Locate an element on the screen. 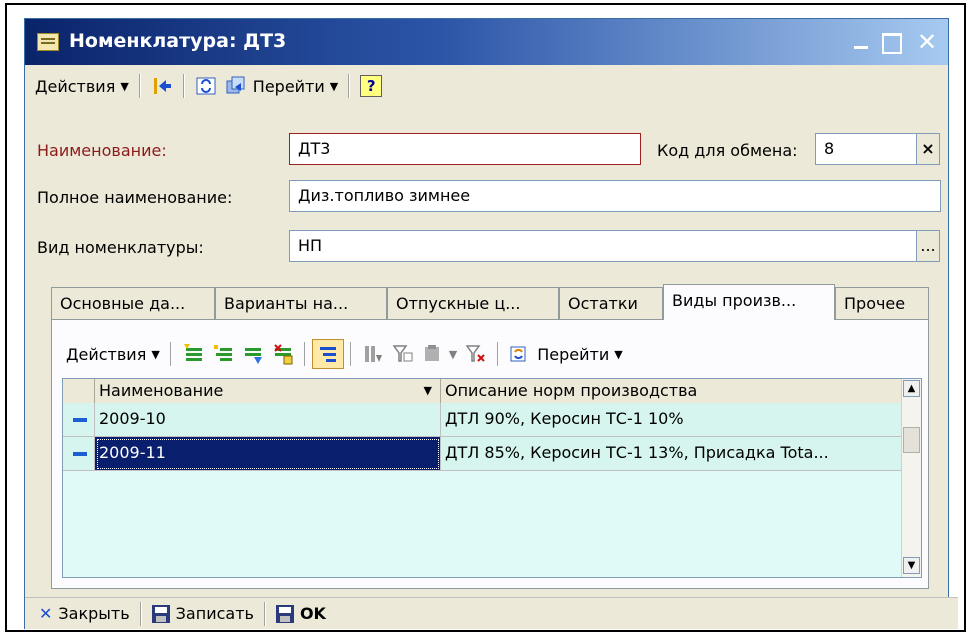  sort-button is located at coordinates (373, 354).